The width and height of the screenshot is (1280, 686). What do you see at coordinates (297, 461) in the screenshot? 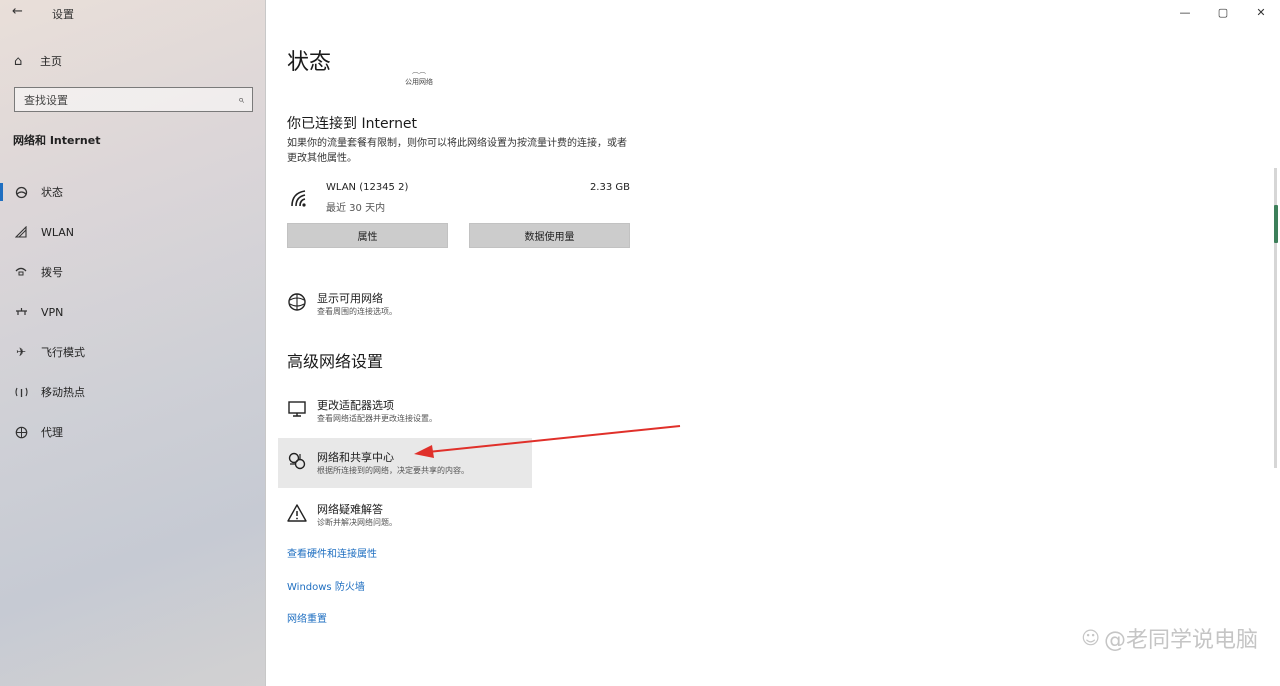
I see `sharing-icon` at bounding box center [297, 461].